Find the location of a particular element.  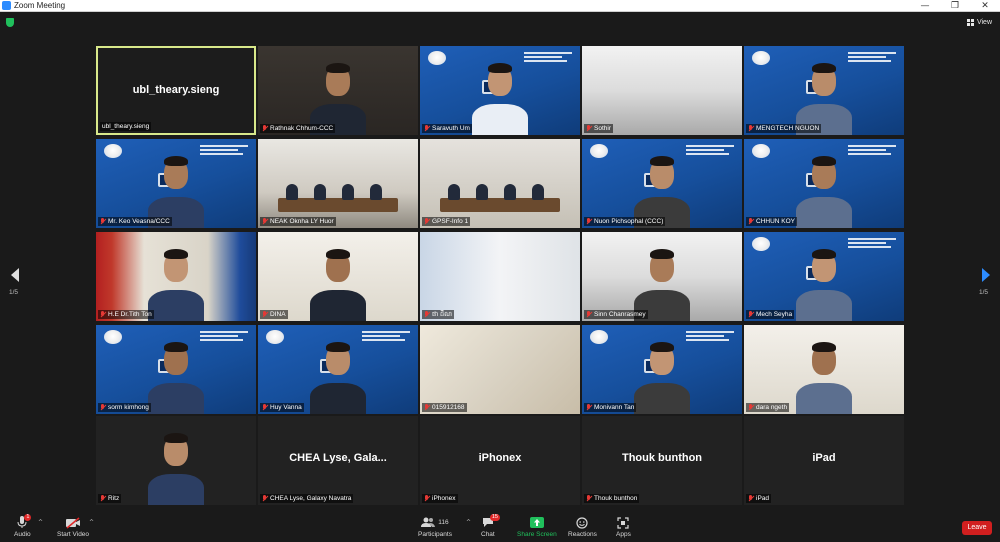

participant-name: DINA is located at coordinates (278, 314).